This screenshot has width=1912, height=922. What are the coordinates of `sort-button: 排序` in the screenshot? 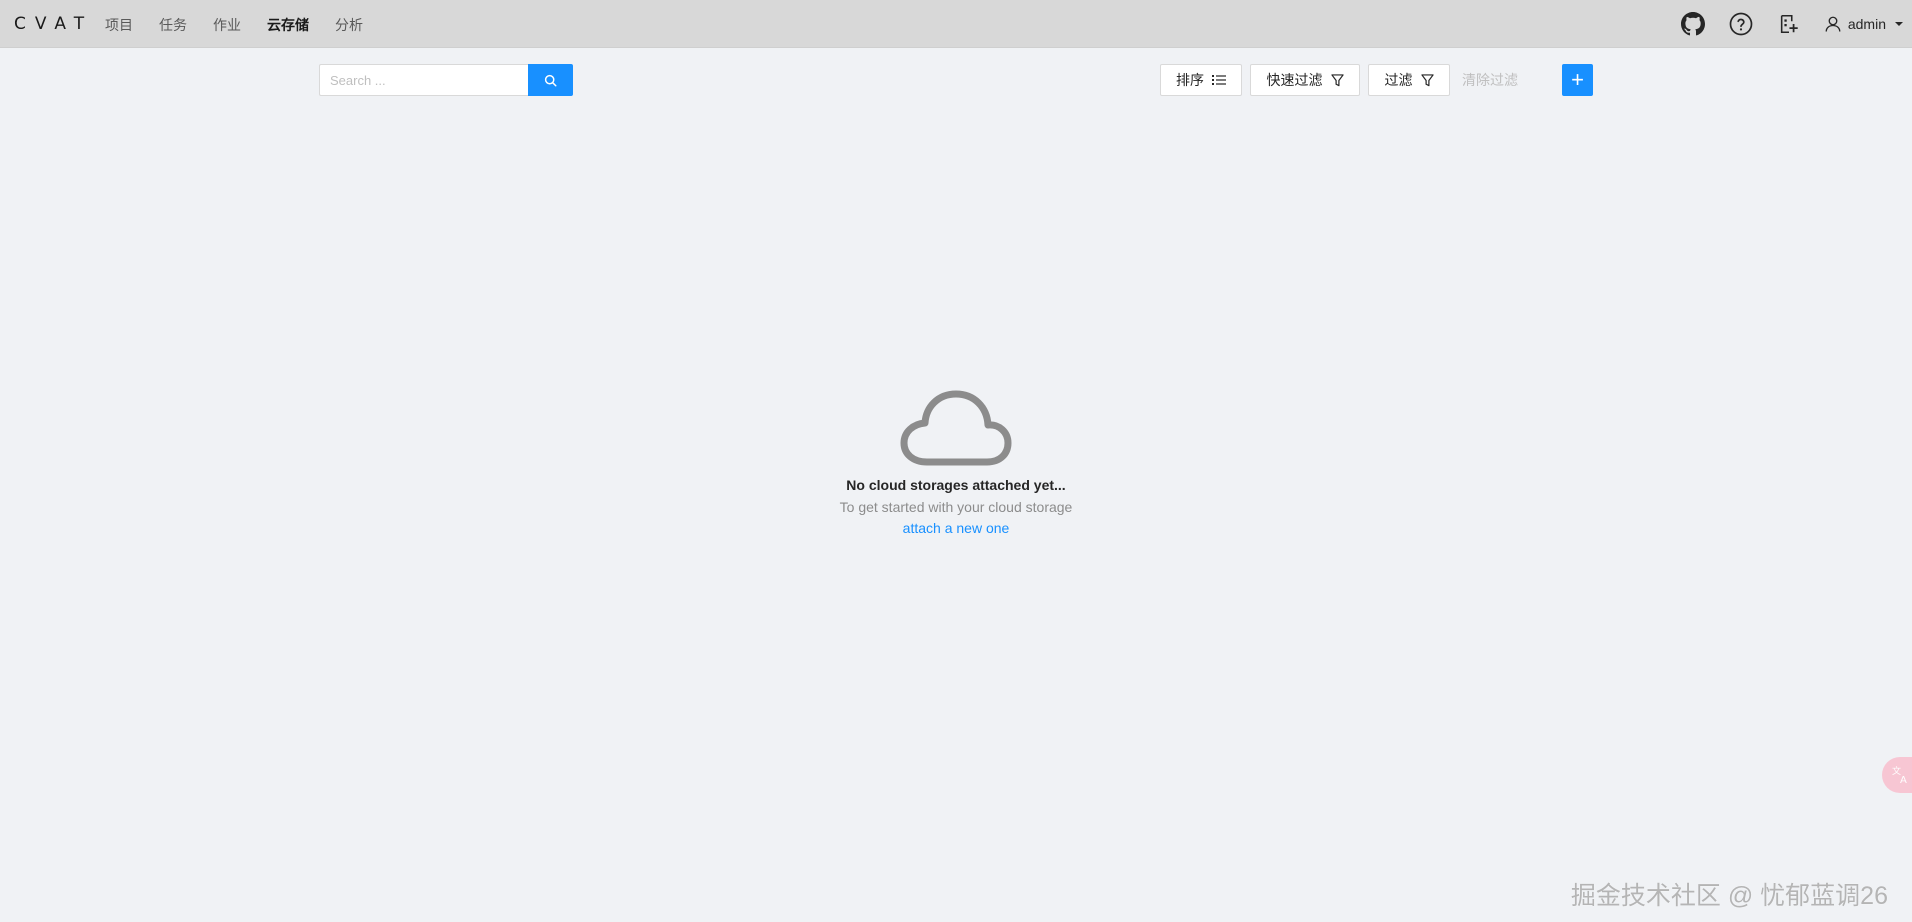 It's located at (1201, 80).